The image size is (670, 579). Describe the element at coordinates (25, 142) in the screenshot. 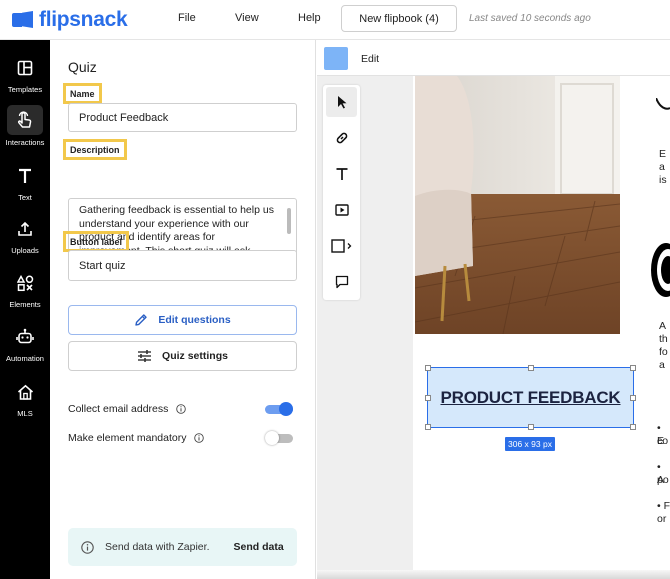

I see `sidebar-item-label: Interactions` at that location.